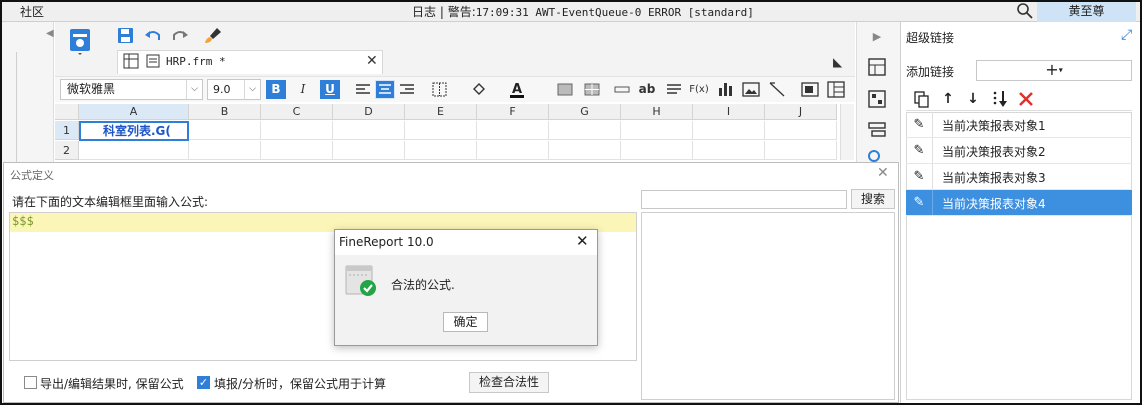 The width and height of the screenshot is (1142, 405). What do you see at coordinates (180, 36) in the screenshot?
I see `redo-icon` at bounding box center [180, 36].